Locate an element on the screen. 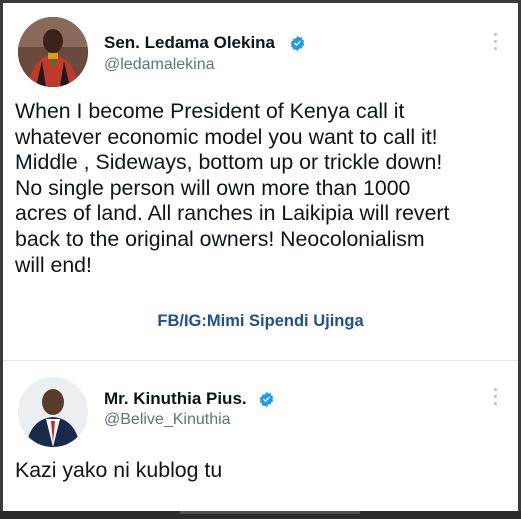 This screenshot has height=519, width=521. display-name: Sen. Ledama Olekina is located at coordinates (189, 43).